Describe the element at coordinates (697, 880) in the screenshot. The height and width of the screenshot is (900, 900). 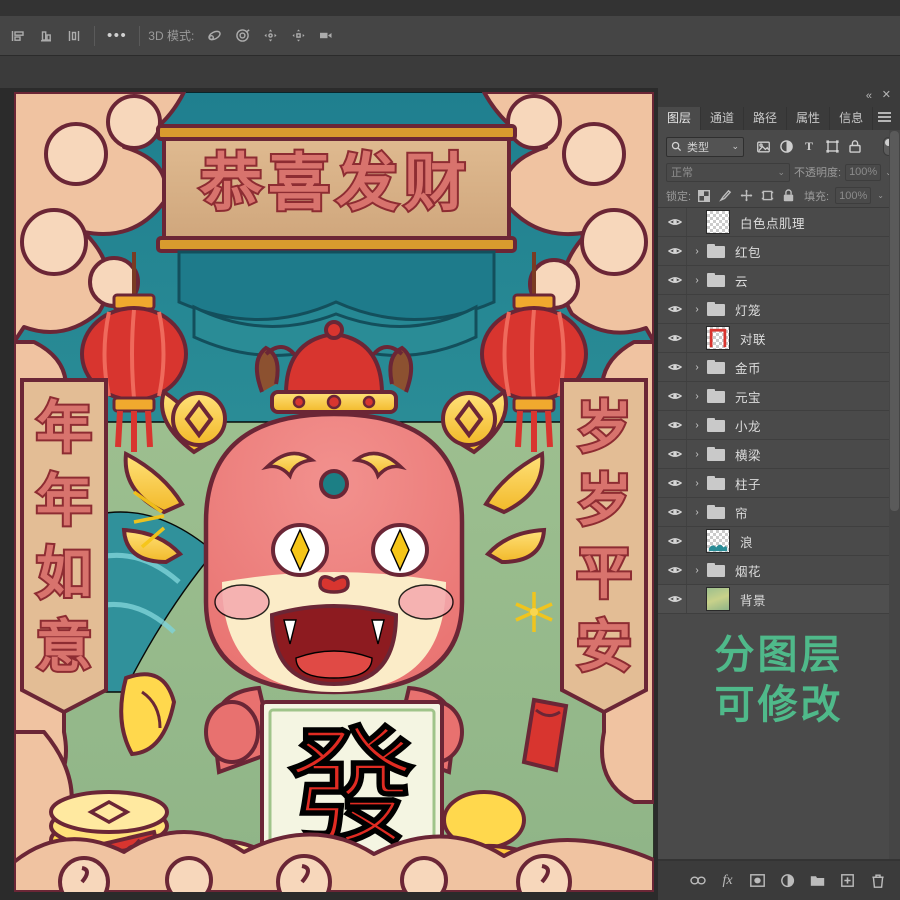
I see `link-layers-icon` at that location.